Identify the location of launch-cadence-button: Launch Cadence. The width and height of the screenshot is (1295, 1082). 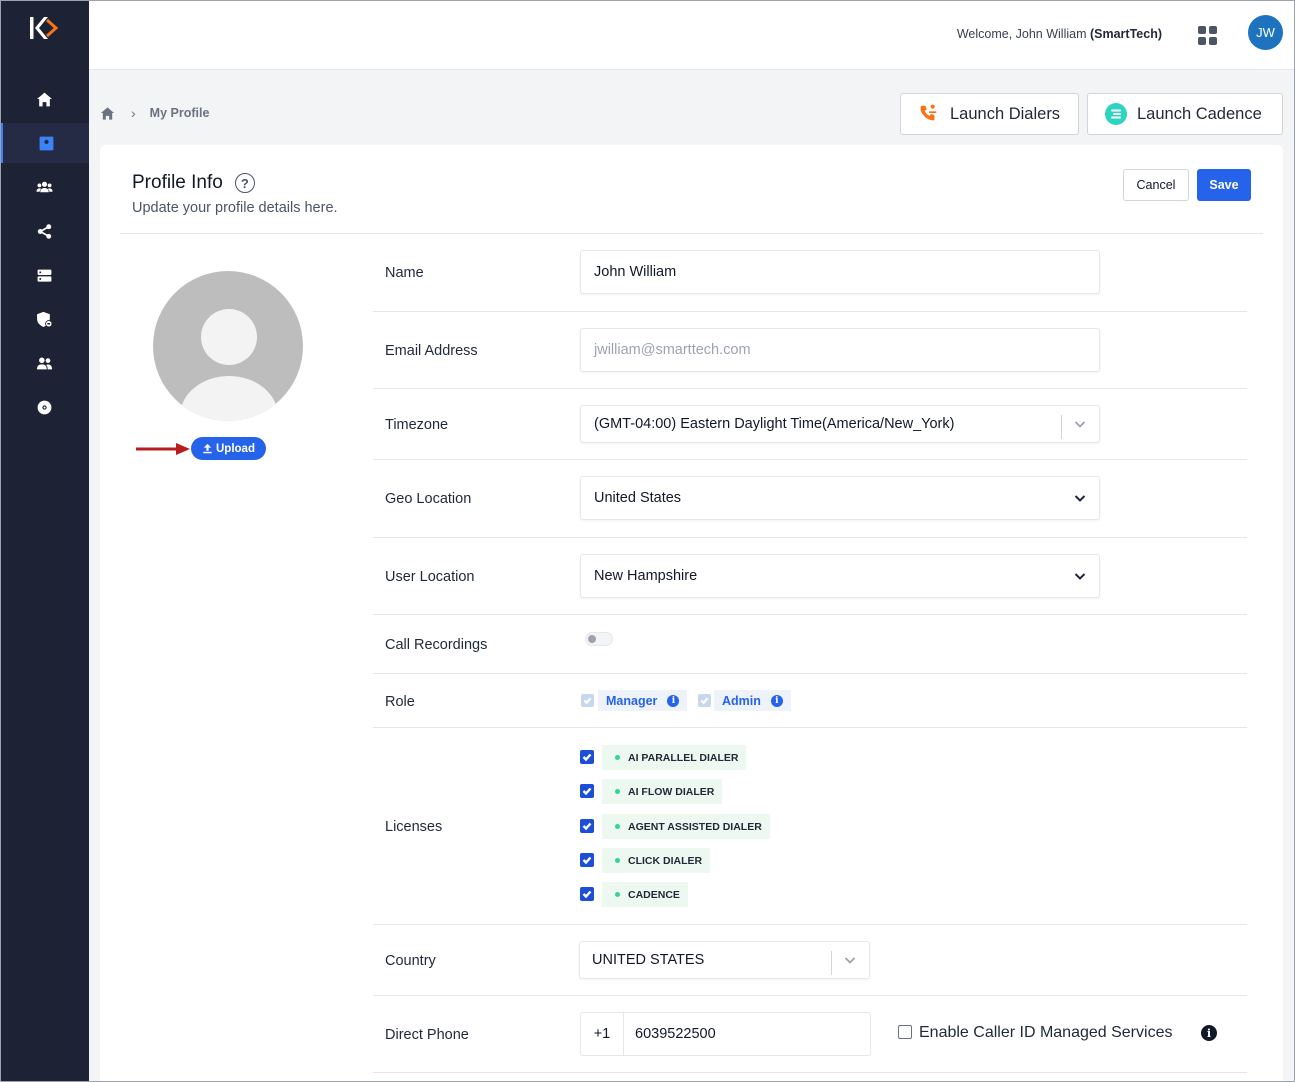
(1185, 114).